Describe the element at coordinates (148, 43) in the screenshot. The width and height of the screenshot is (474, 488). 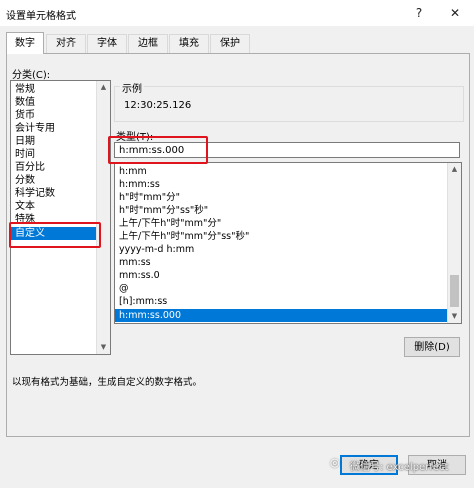
I see `tab-border: 边框` at that location.